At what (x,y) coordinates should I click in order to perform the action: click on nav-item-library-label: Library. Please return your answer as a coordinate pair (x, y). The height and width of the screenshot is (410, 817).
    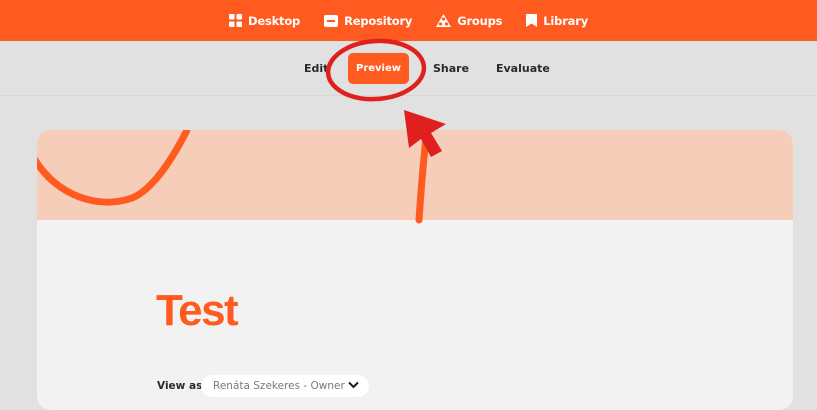
    Looking at the image, I should click on (565, 20).